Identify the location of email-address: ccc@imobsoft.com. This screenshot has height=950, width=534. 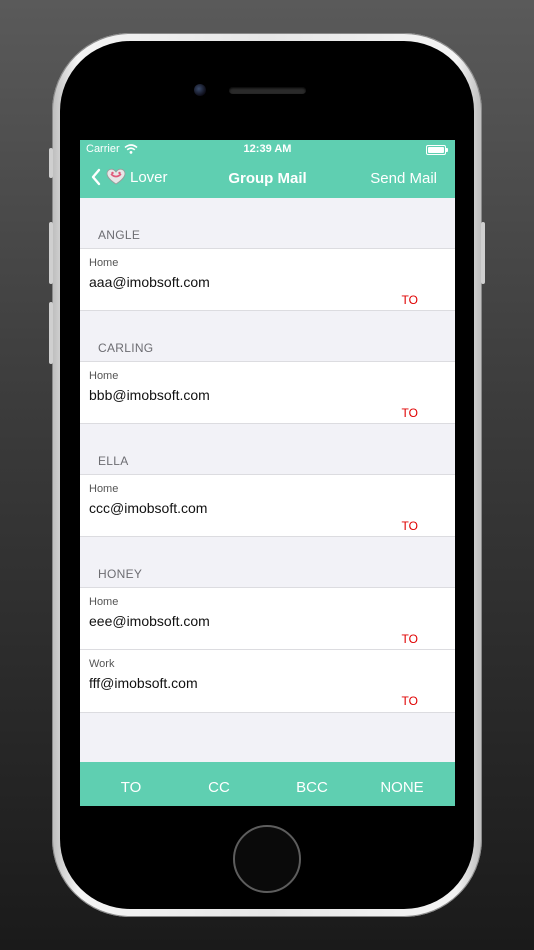
(148, 508).